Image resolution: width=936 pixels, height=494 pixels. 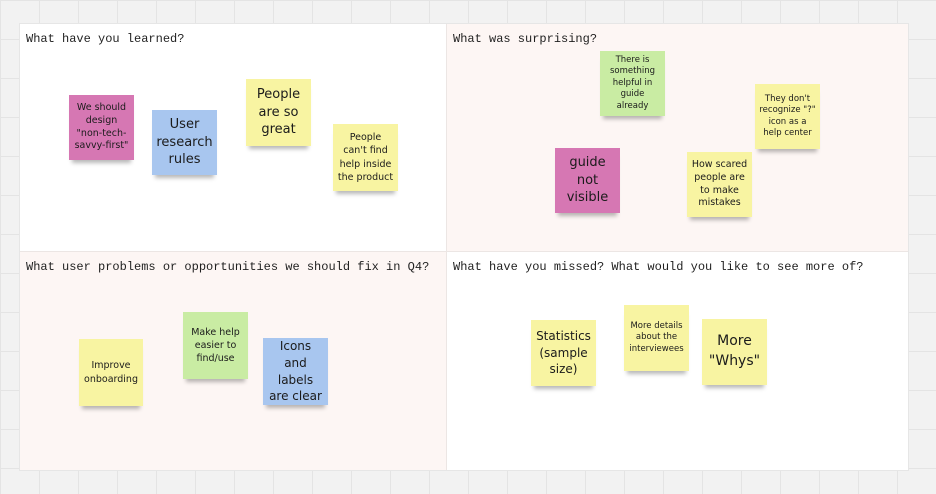 I want to click on sticky-note-statistics: Statistics (sample size), so click(x=563, y=353).